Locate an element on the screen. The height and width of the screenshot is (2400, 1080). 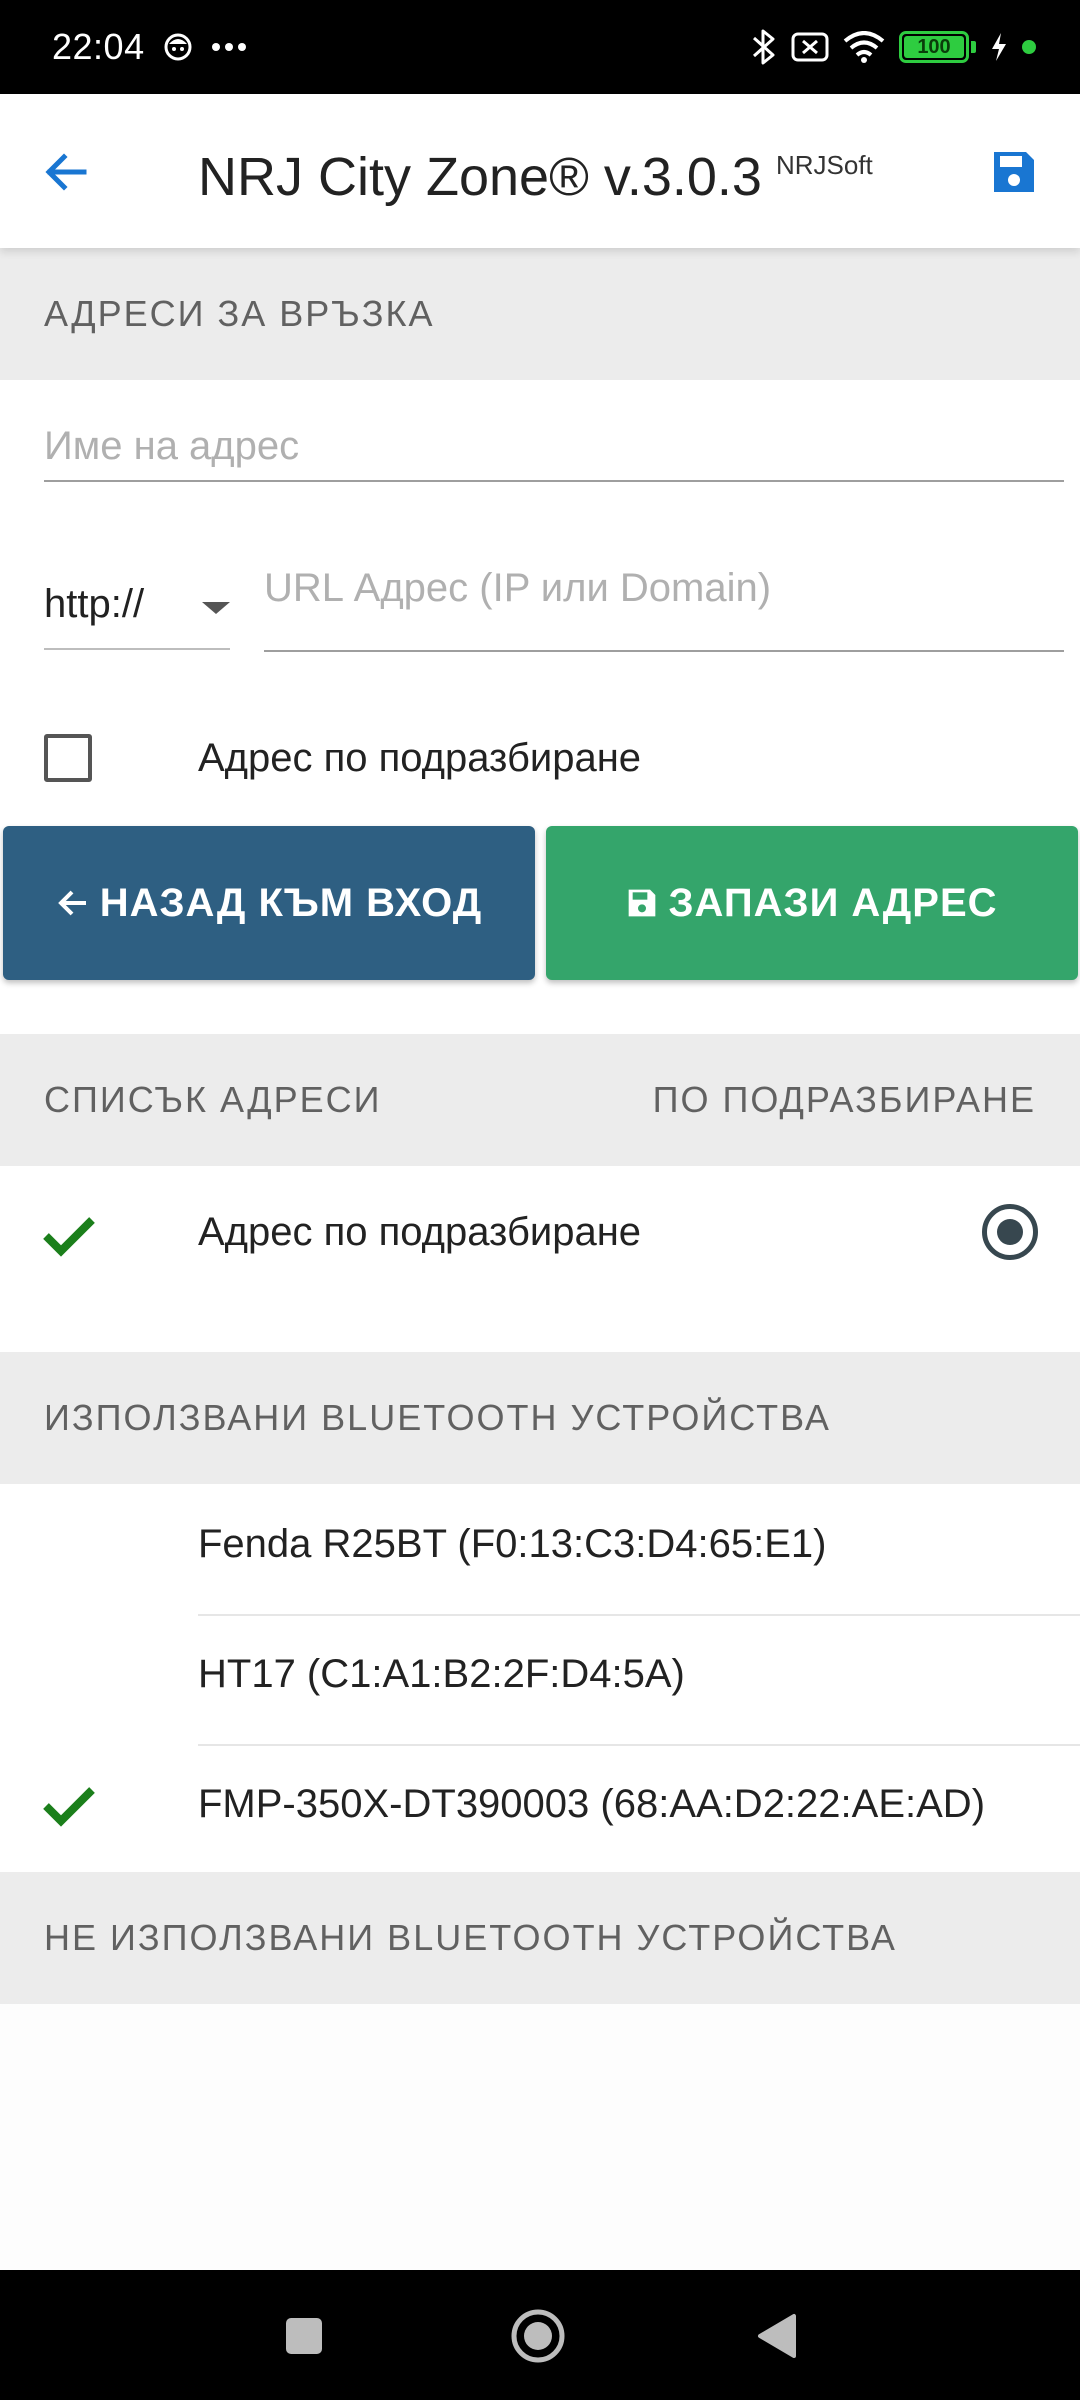
home-button is located at coordinates (538, 2336).